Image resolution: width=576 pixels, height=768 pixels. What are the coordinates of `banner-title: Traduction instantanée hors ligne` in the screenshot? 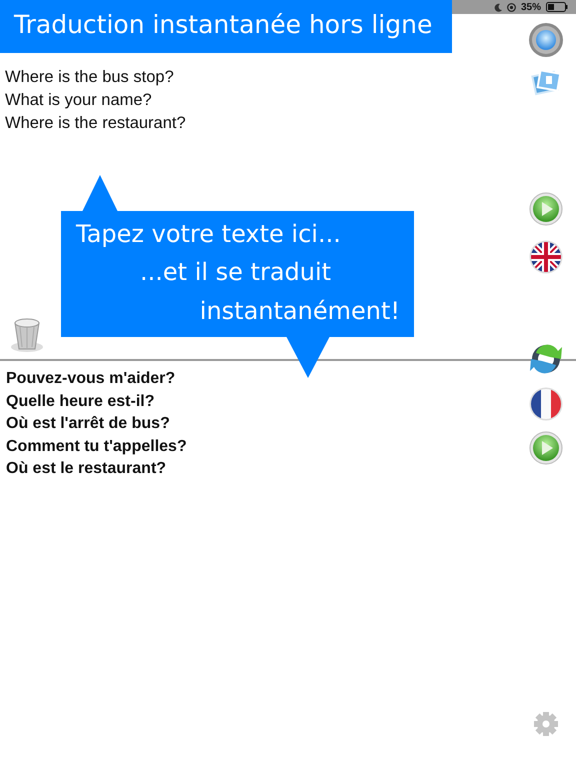 It's located at (226, 26).